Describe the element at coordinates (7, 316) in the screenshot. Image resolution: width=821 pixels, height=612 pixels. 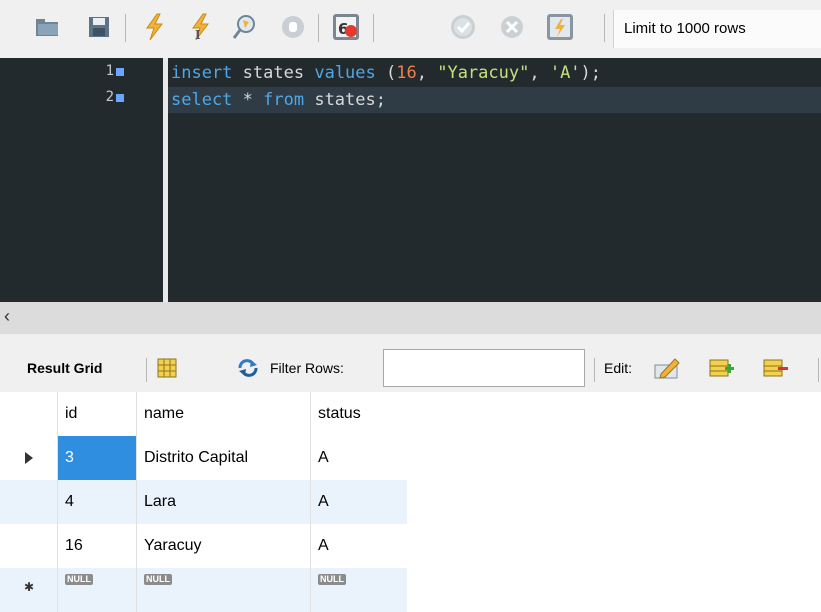
I see `scroll-left-icon: ‹` at that location.